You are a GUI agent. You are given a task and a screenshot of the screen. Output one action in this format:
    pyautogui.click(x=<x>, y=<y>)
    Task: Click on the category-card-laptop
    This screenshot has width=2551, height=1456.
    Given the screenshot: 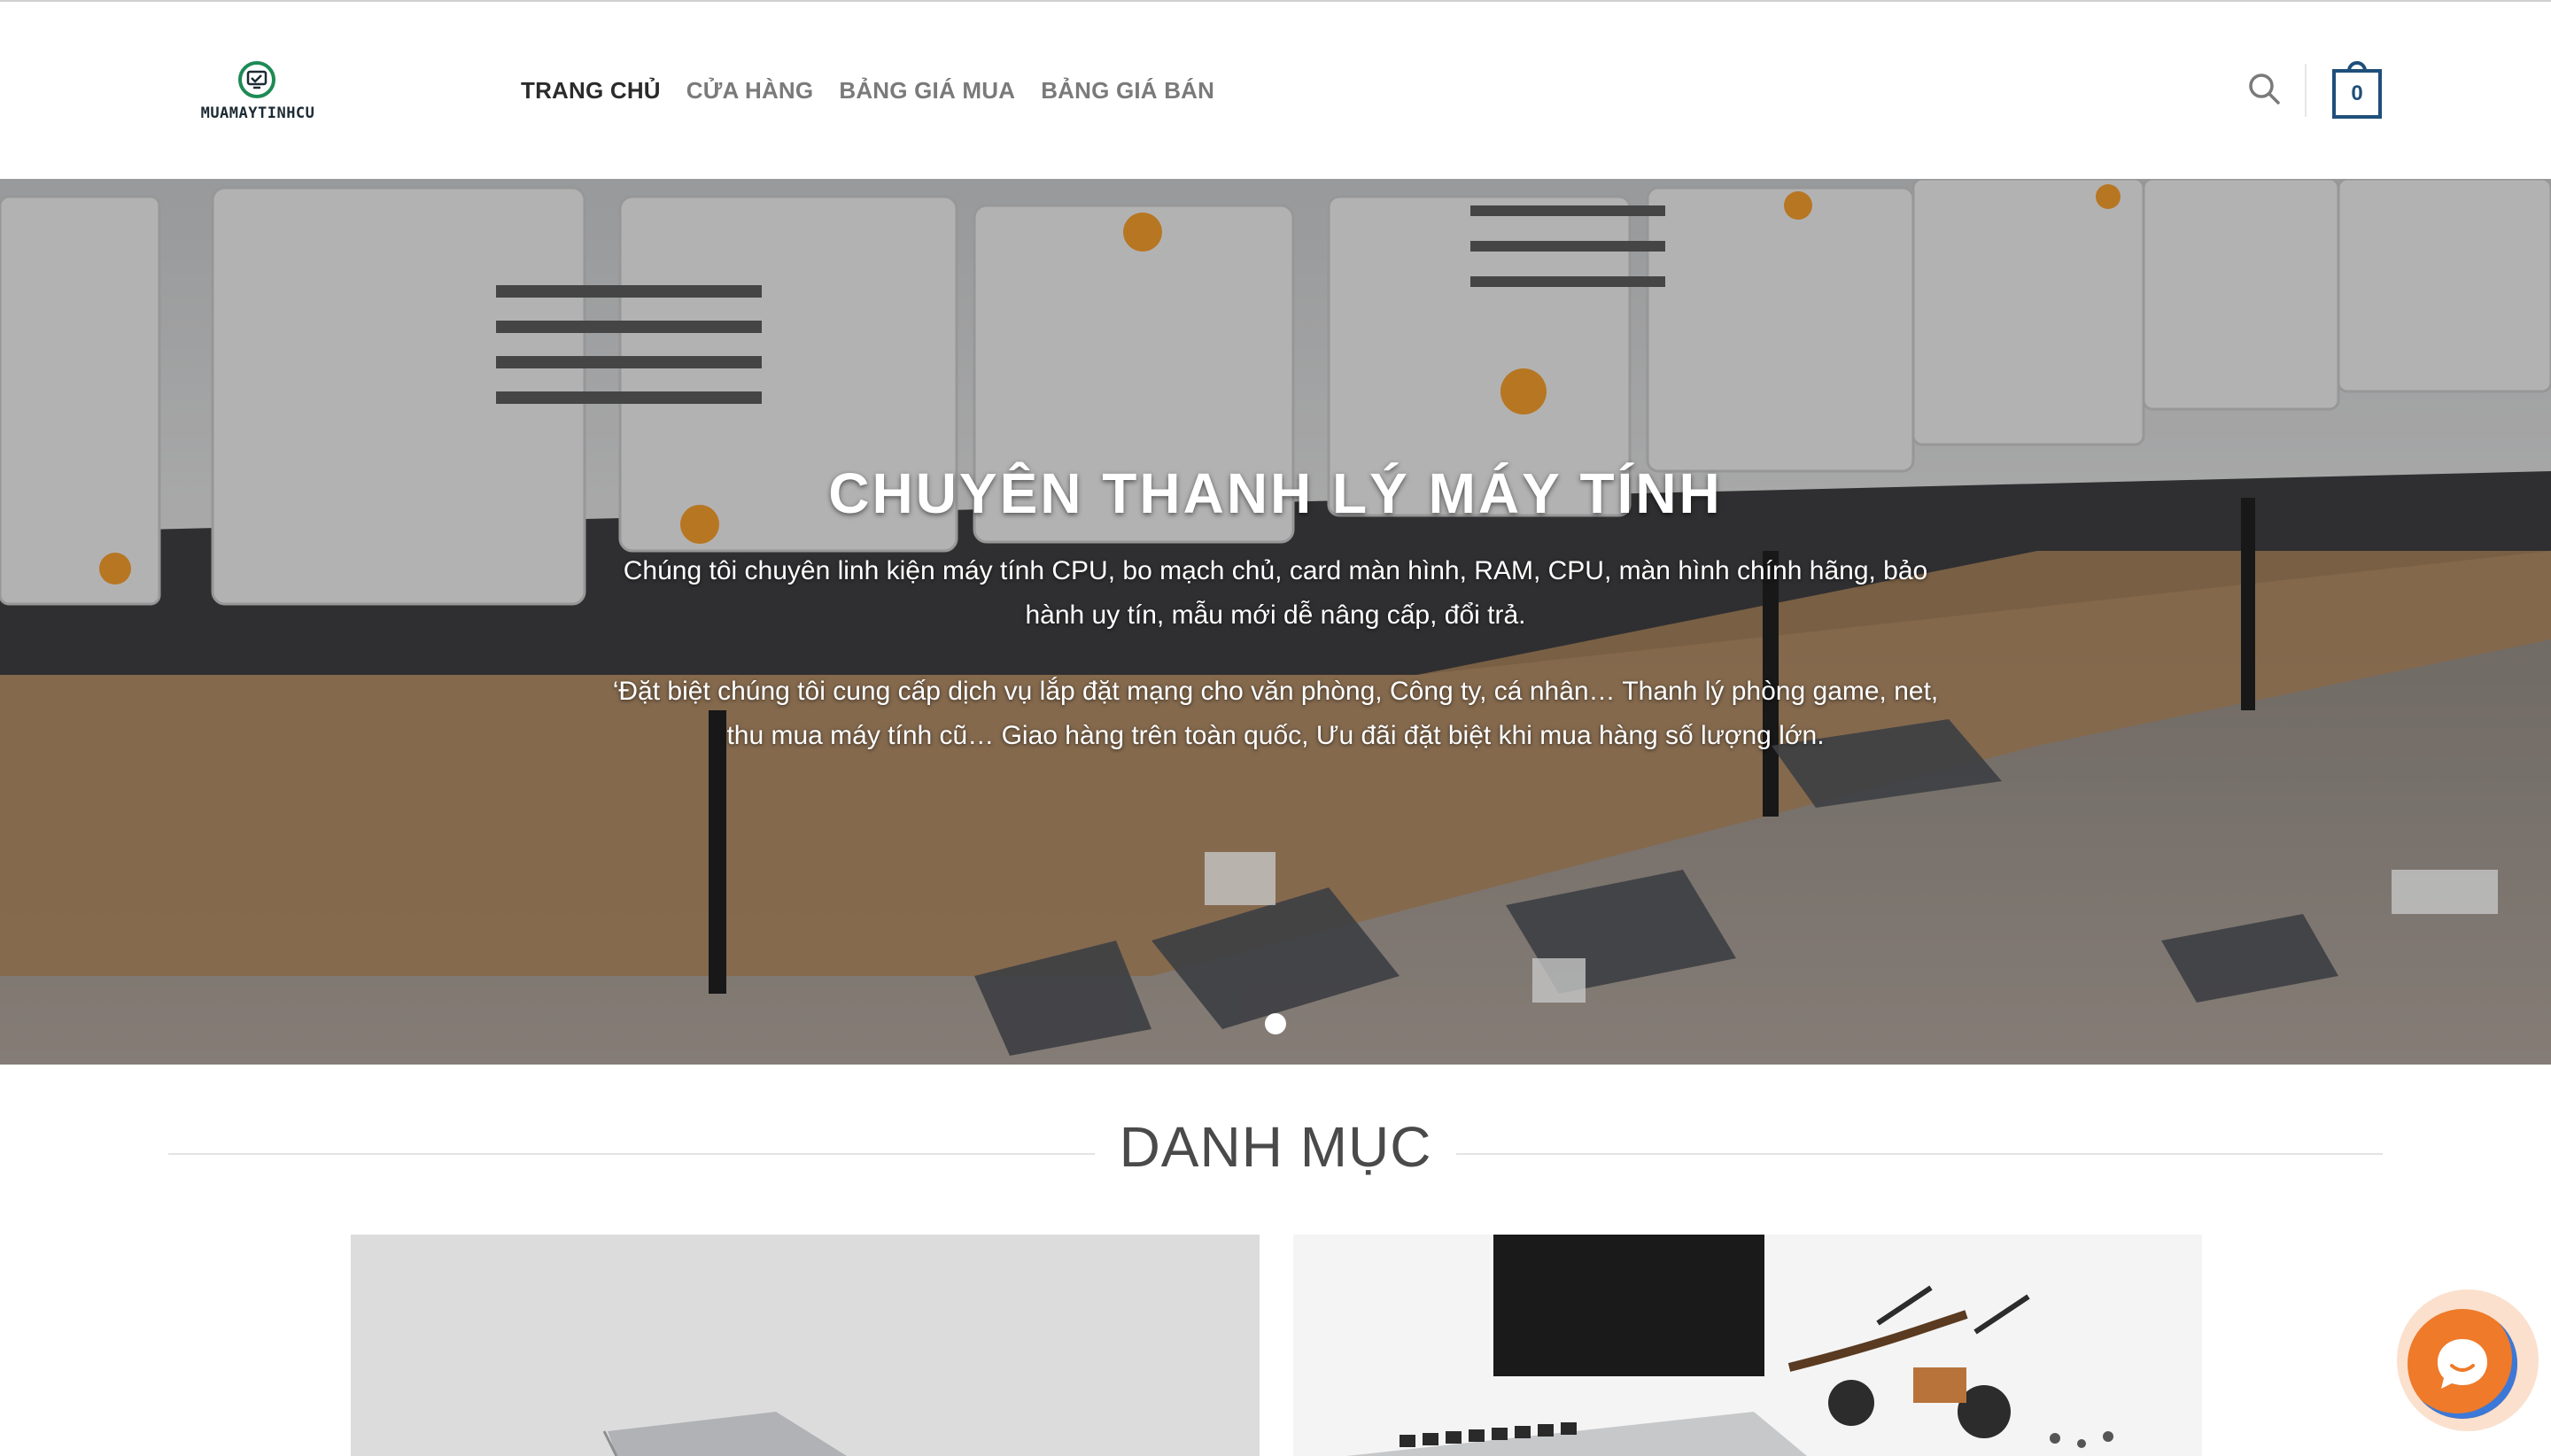 What is the action you would take?
    pyautogui.click(x=805, y=1345)
    